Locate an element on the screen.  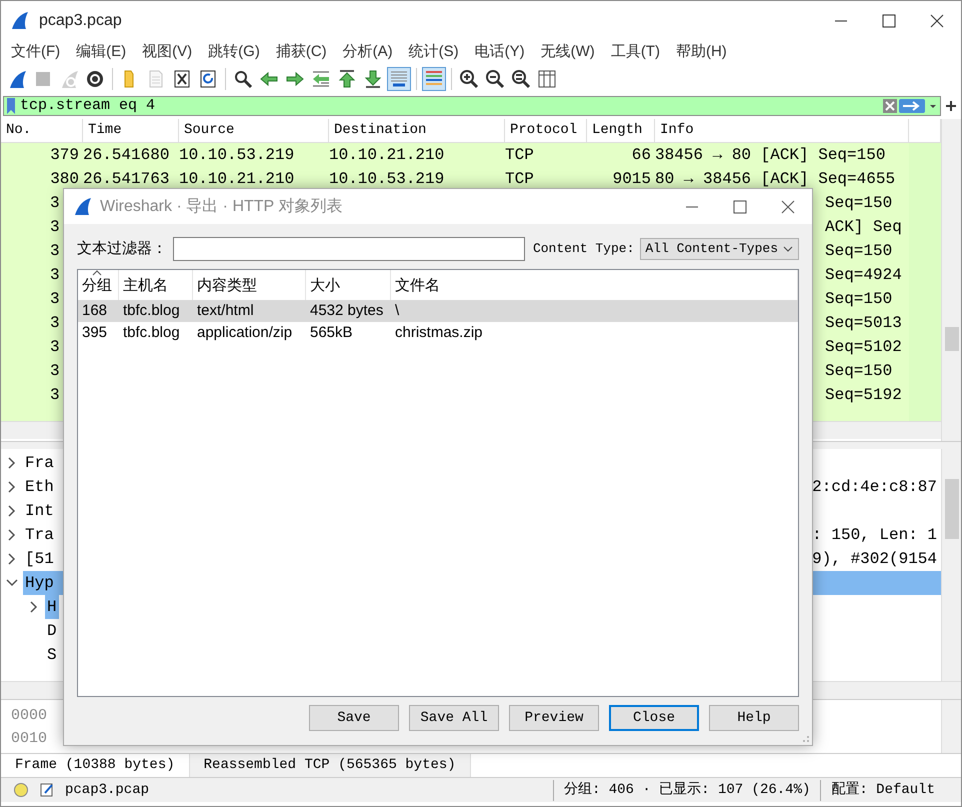
column-header: Destination is located at coordinates (417, 130).